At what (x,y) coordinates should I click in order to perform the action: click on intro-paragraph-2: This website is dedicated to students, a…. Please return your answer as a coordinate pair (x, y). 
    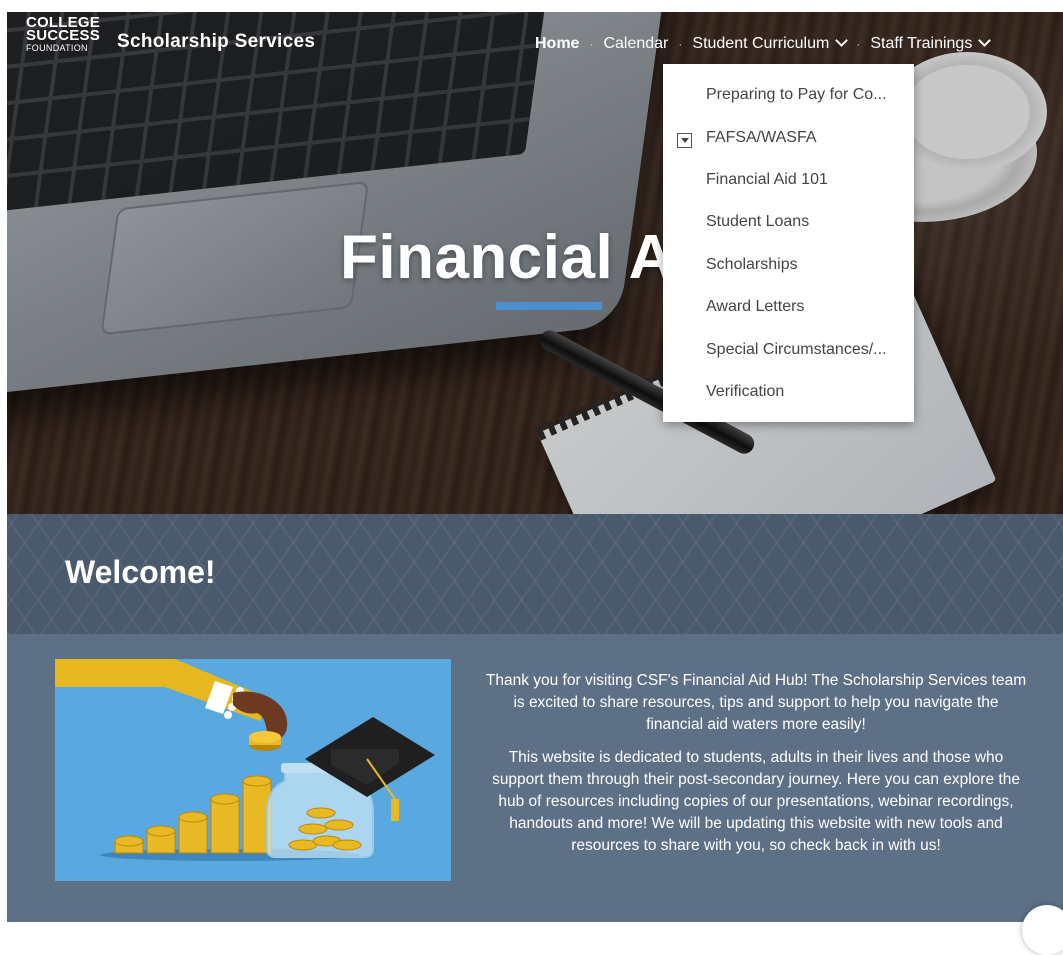
    Looking at the image, I should click on (756, 801).